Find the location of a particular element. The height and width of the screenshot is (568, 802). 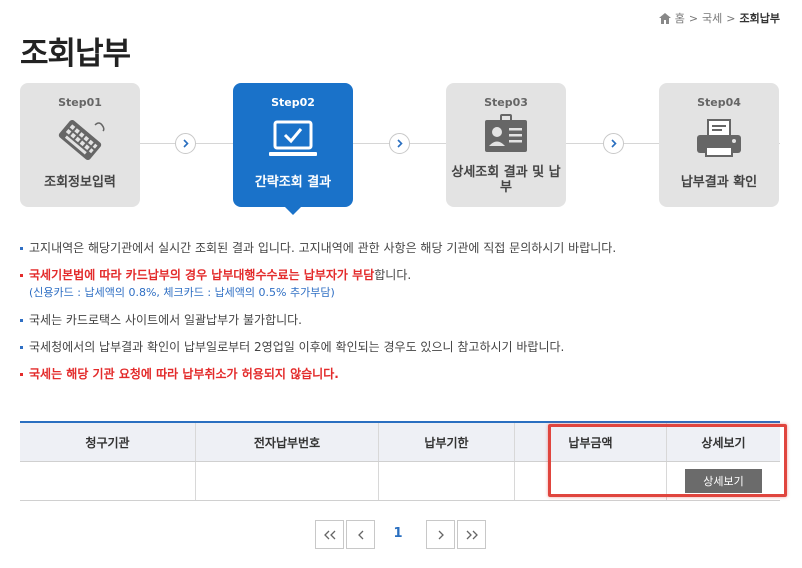

double-chevron-right-icon is located at coordinates (472, 534).